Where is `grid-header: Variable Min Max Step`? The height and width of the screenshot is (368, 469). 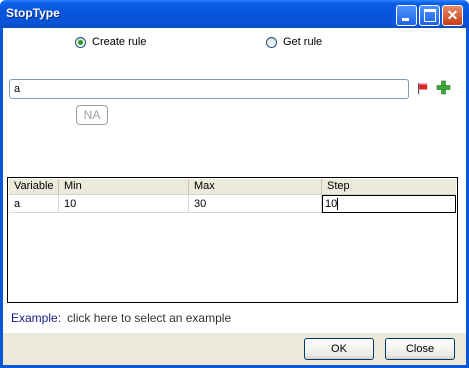 grid-header: Variable Min Max Step is located at coordinates (232, 187).